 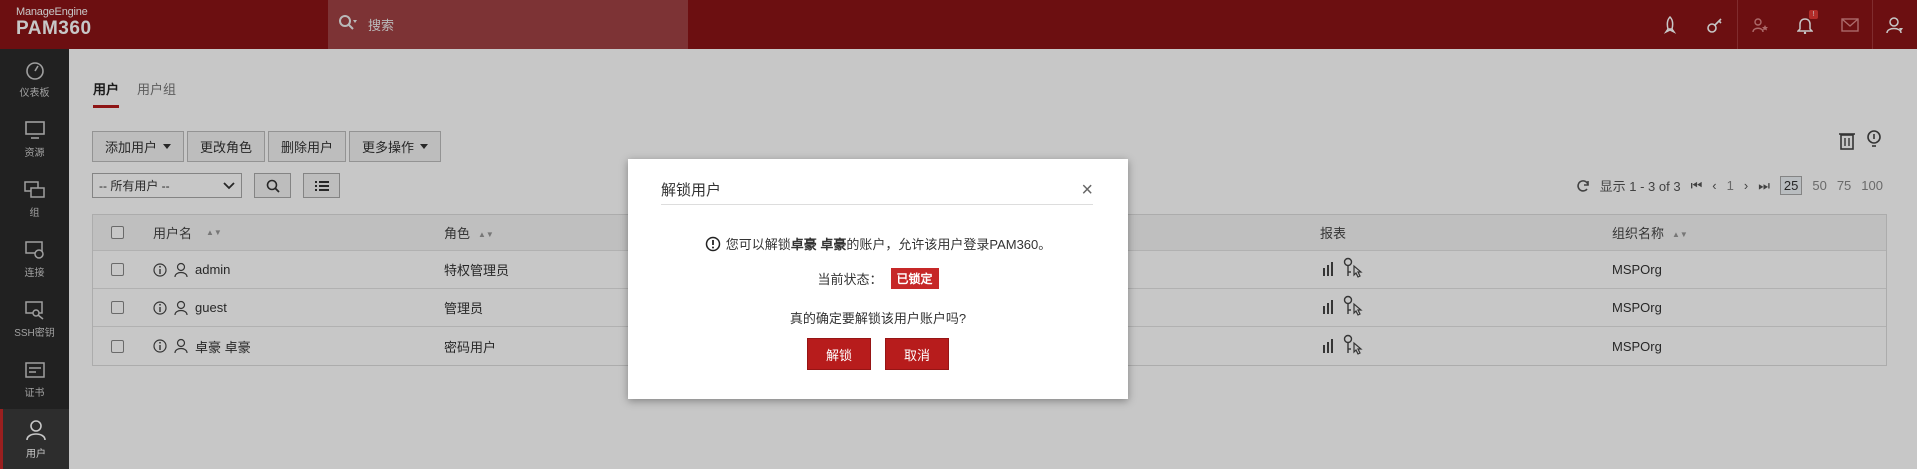 I want to click on dialog-message: 您可以解锁卓豪 卓豪的账户，允许该用户登录PAM360。, so click(x=878, y=243).